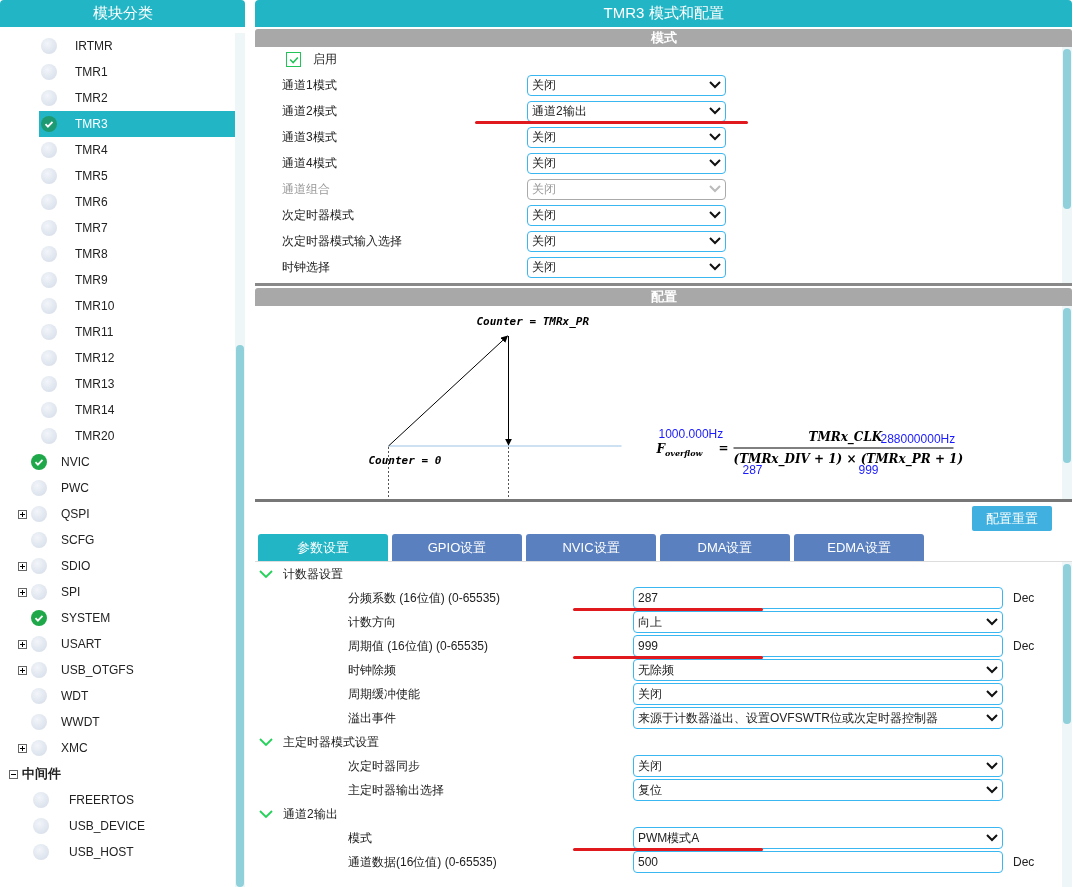  Describe the element at coordinates (137, 176) in the screenshot. I see `tree-item: TMR5` at that location.